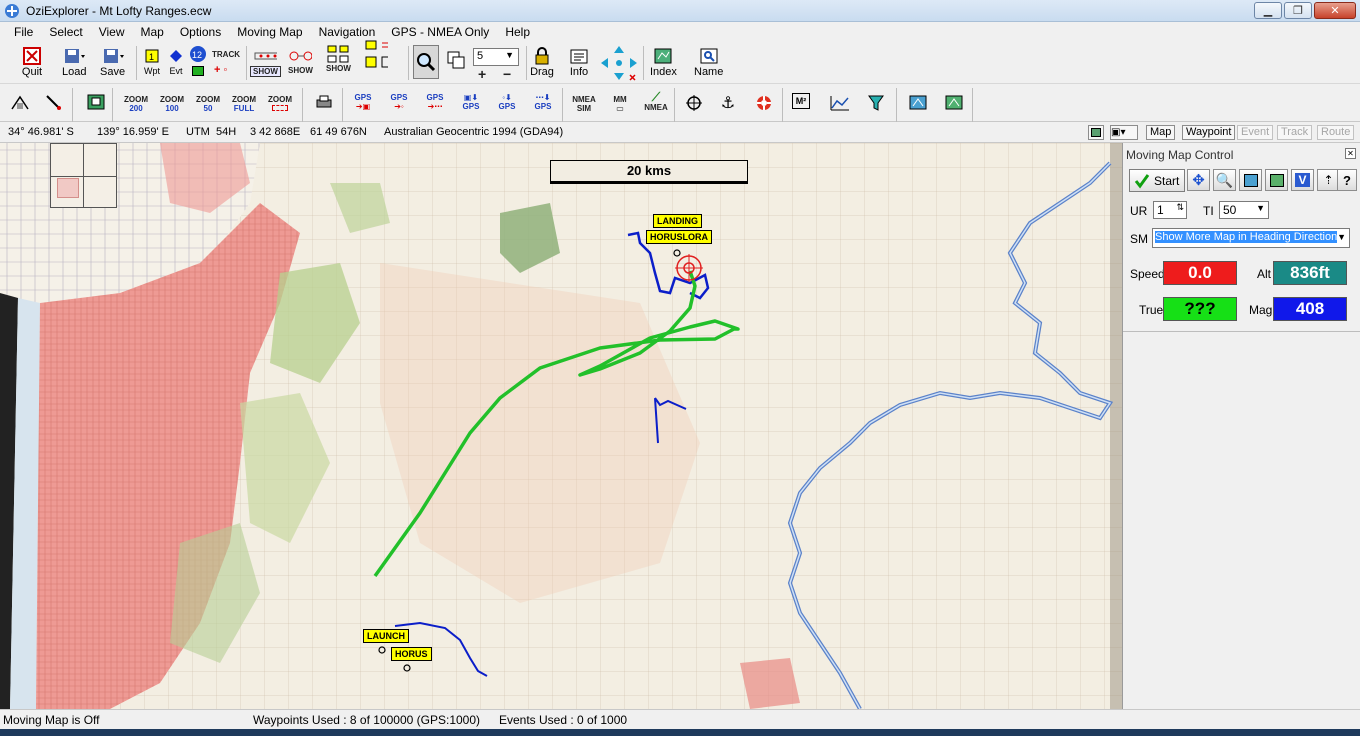 This screenshot has width=1360, height=736. What do you see at coordinates (1198, 180) in the screenshot?
I see `center-map-button: ✥` at bounding box center [1198, 180].